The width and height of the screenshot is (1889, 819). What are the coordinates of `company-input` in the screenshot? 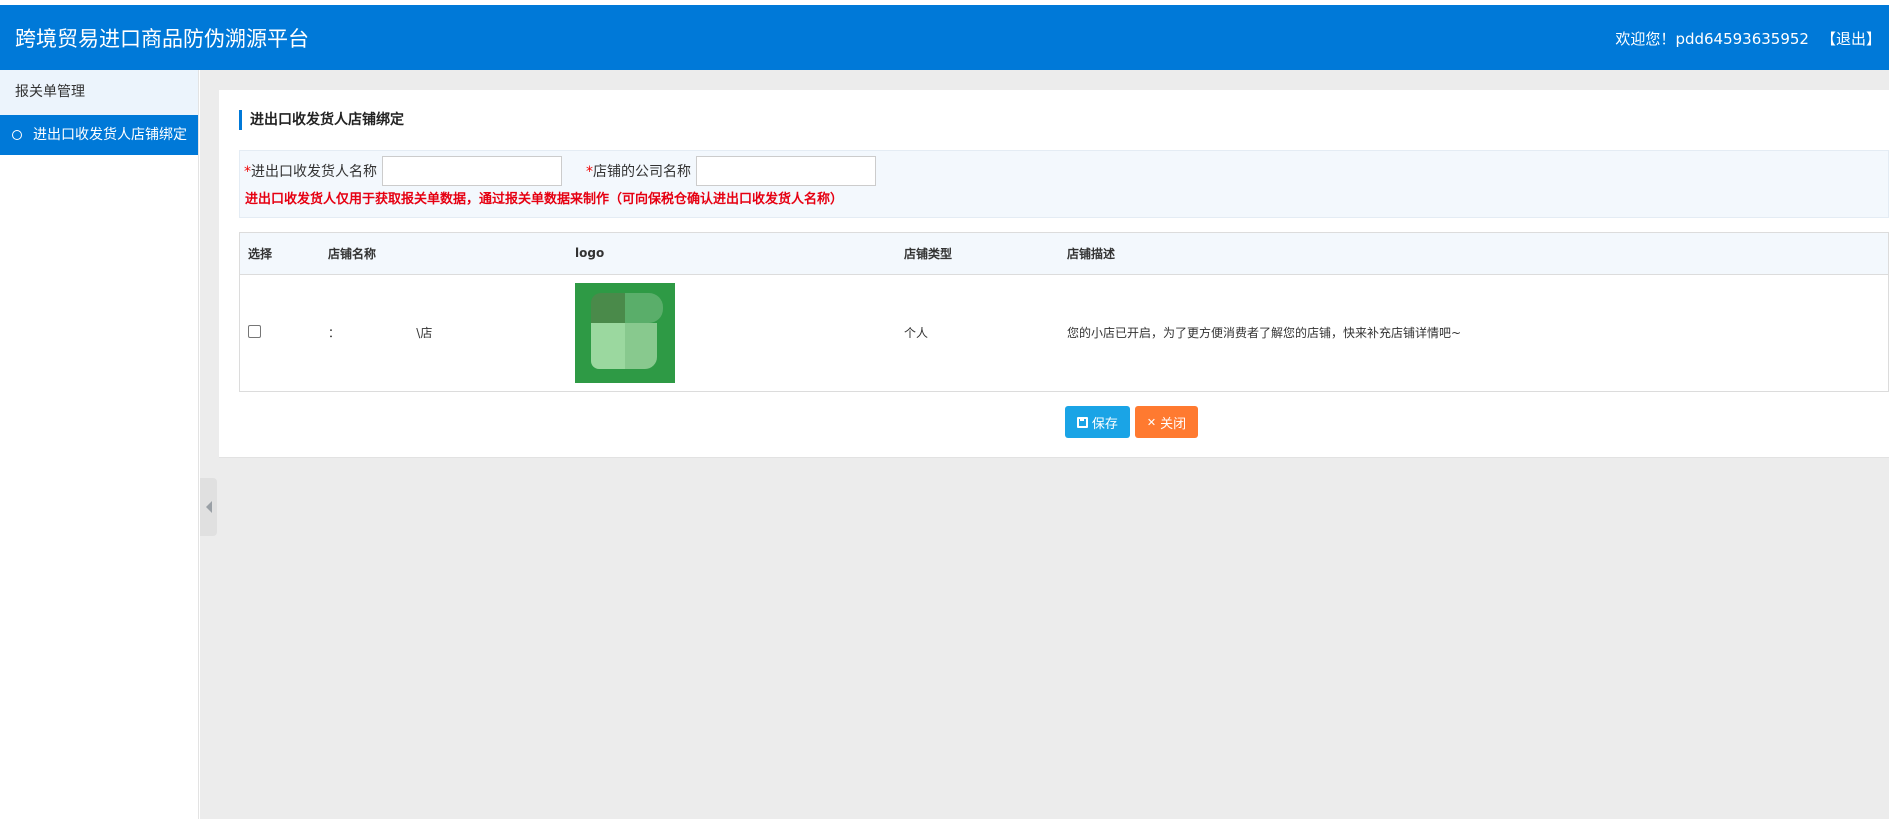 It's located at (786, 171).